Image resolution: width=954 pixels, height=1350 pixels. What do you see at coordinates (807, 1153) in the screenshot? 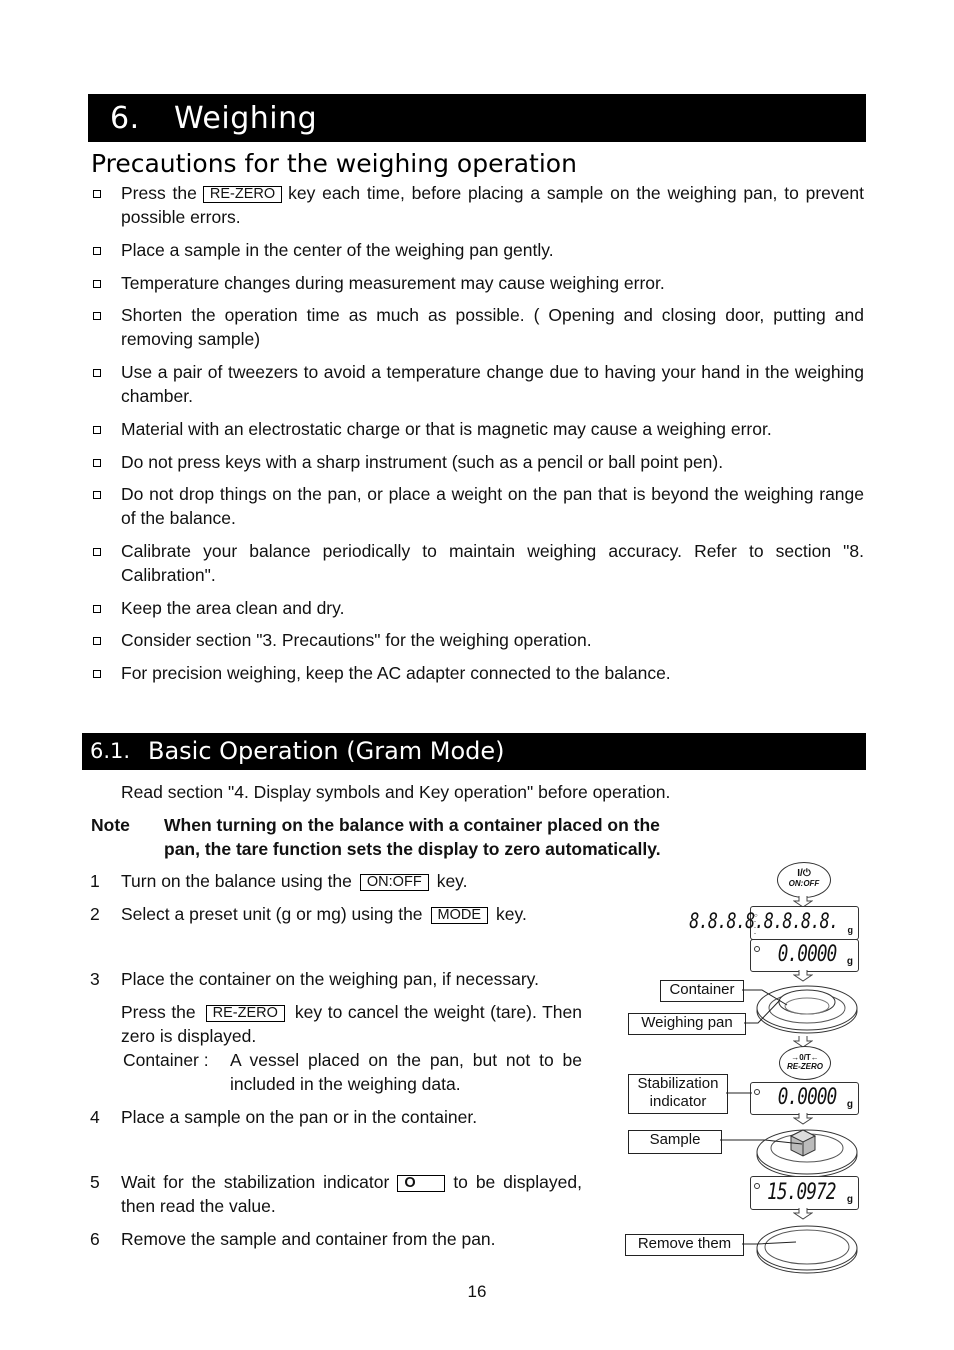
I see `weighing-pan-with-sample-icon` at bounding box center [807, 1153].